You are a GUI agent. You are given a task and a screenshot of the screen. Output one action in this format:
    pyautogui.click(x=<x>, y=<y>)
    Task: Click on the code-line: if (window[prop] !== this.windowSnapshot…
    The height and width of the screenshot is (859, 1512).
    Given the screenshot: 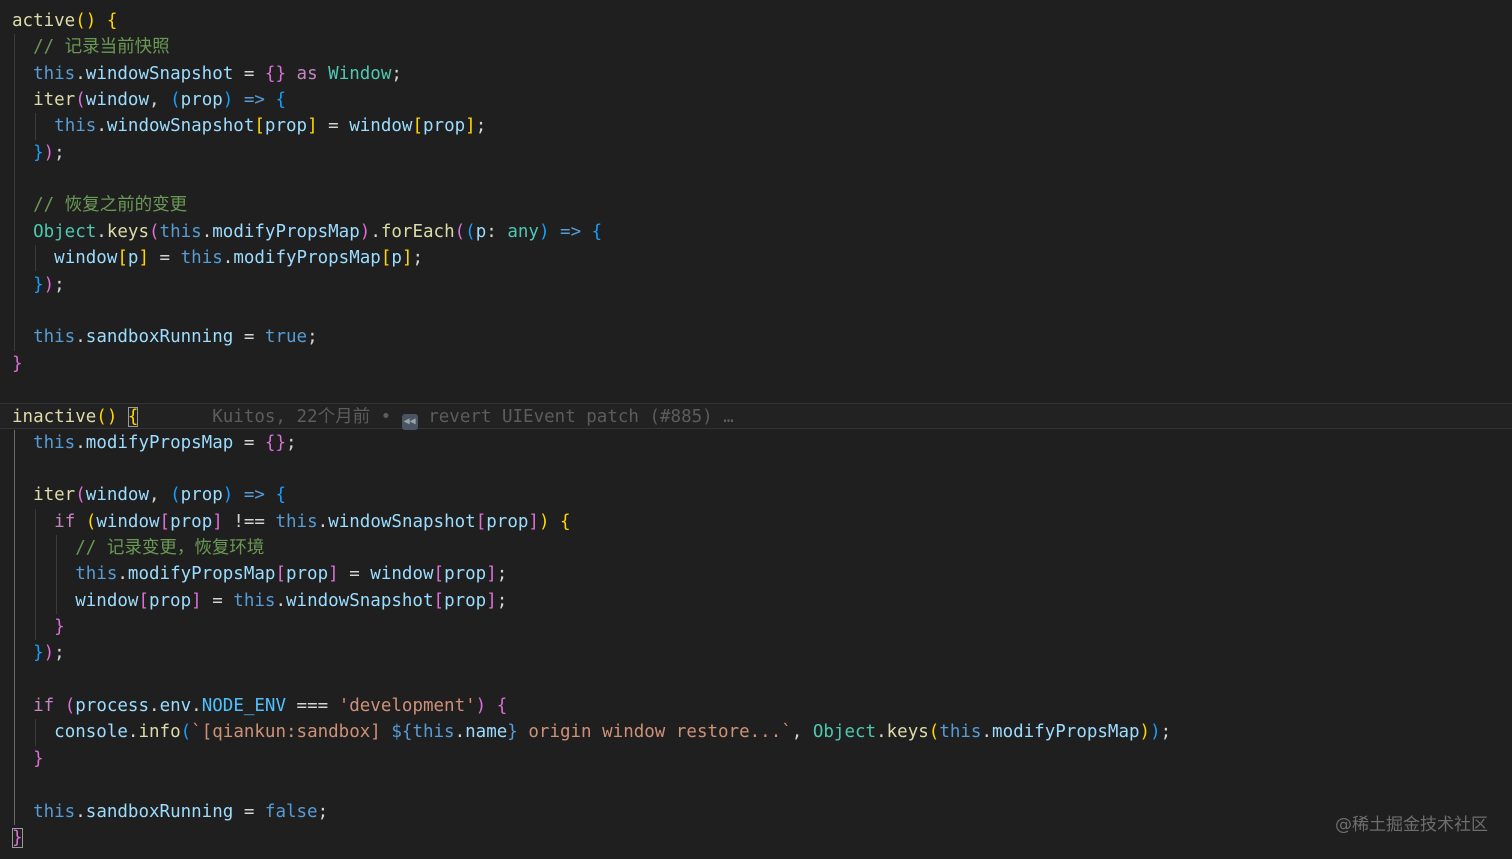 What is the action you would take?
    pyautogui.click(x=756, y=522)
    